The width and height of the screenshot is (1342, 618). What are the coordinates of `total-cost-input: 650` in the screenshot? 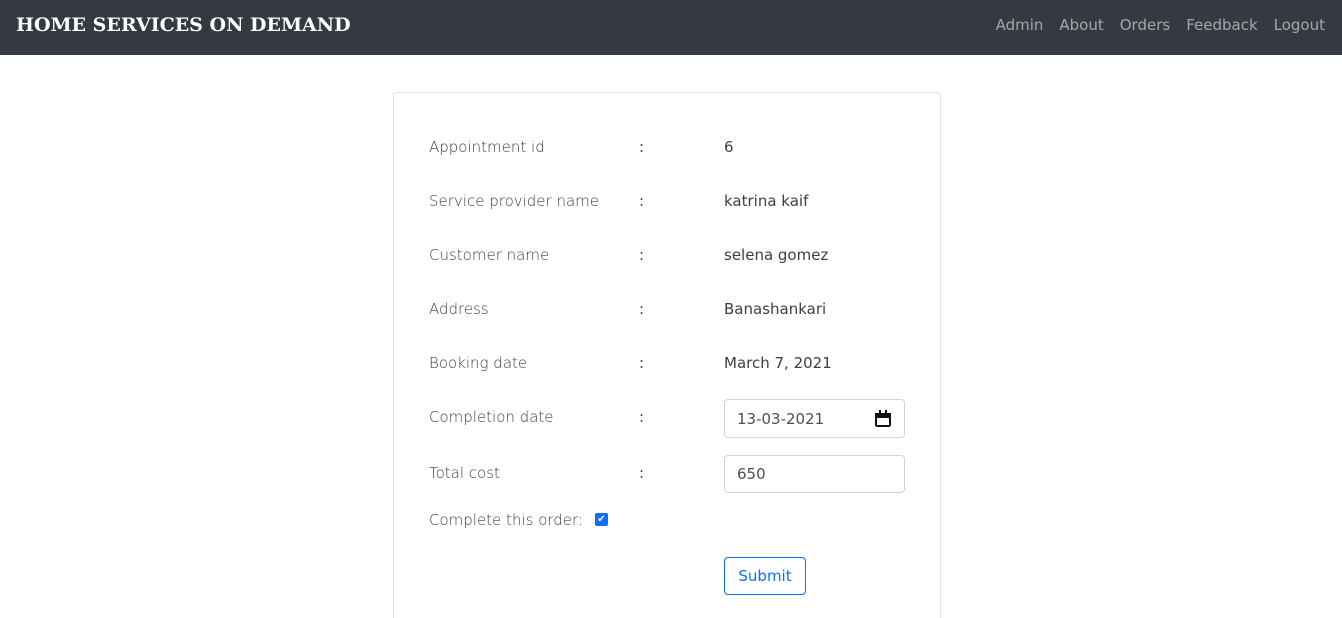 It's located at (814, 474).